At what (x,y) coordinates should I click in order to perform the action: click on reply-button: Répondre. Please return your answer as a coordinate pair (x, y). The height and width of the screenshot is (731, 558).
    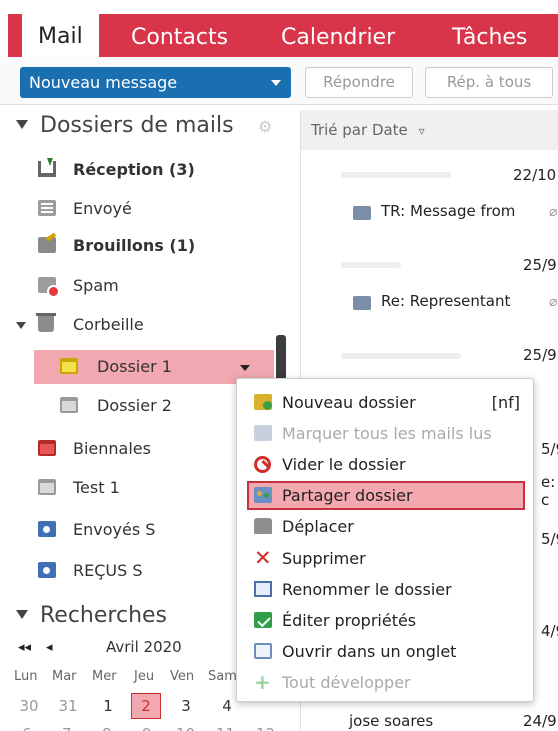
    Looking at the image, I should click on (359, 82).